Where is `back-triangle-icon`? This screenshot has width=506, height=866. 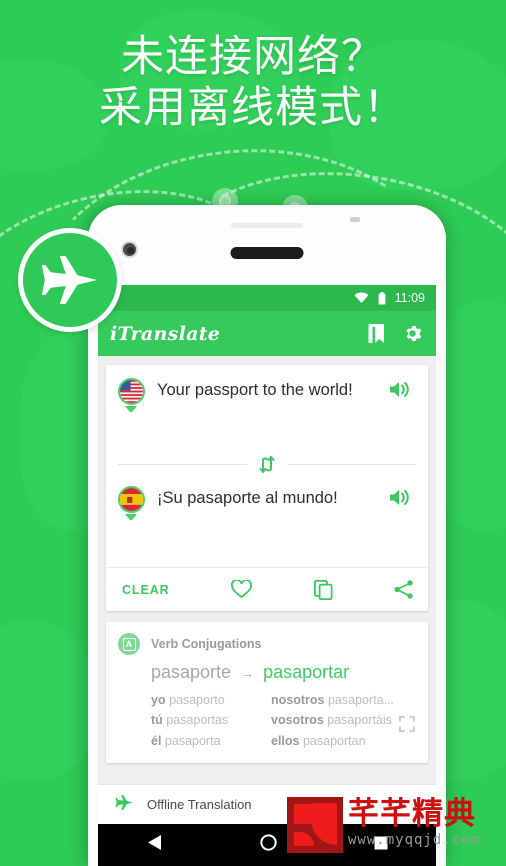
back-triangle-icon is located at coordinates (155, 845).